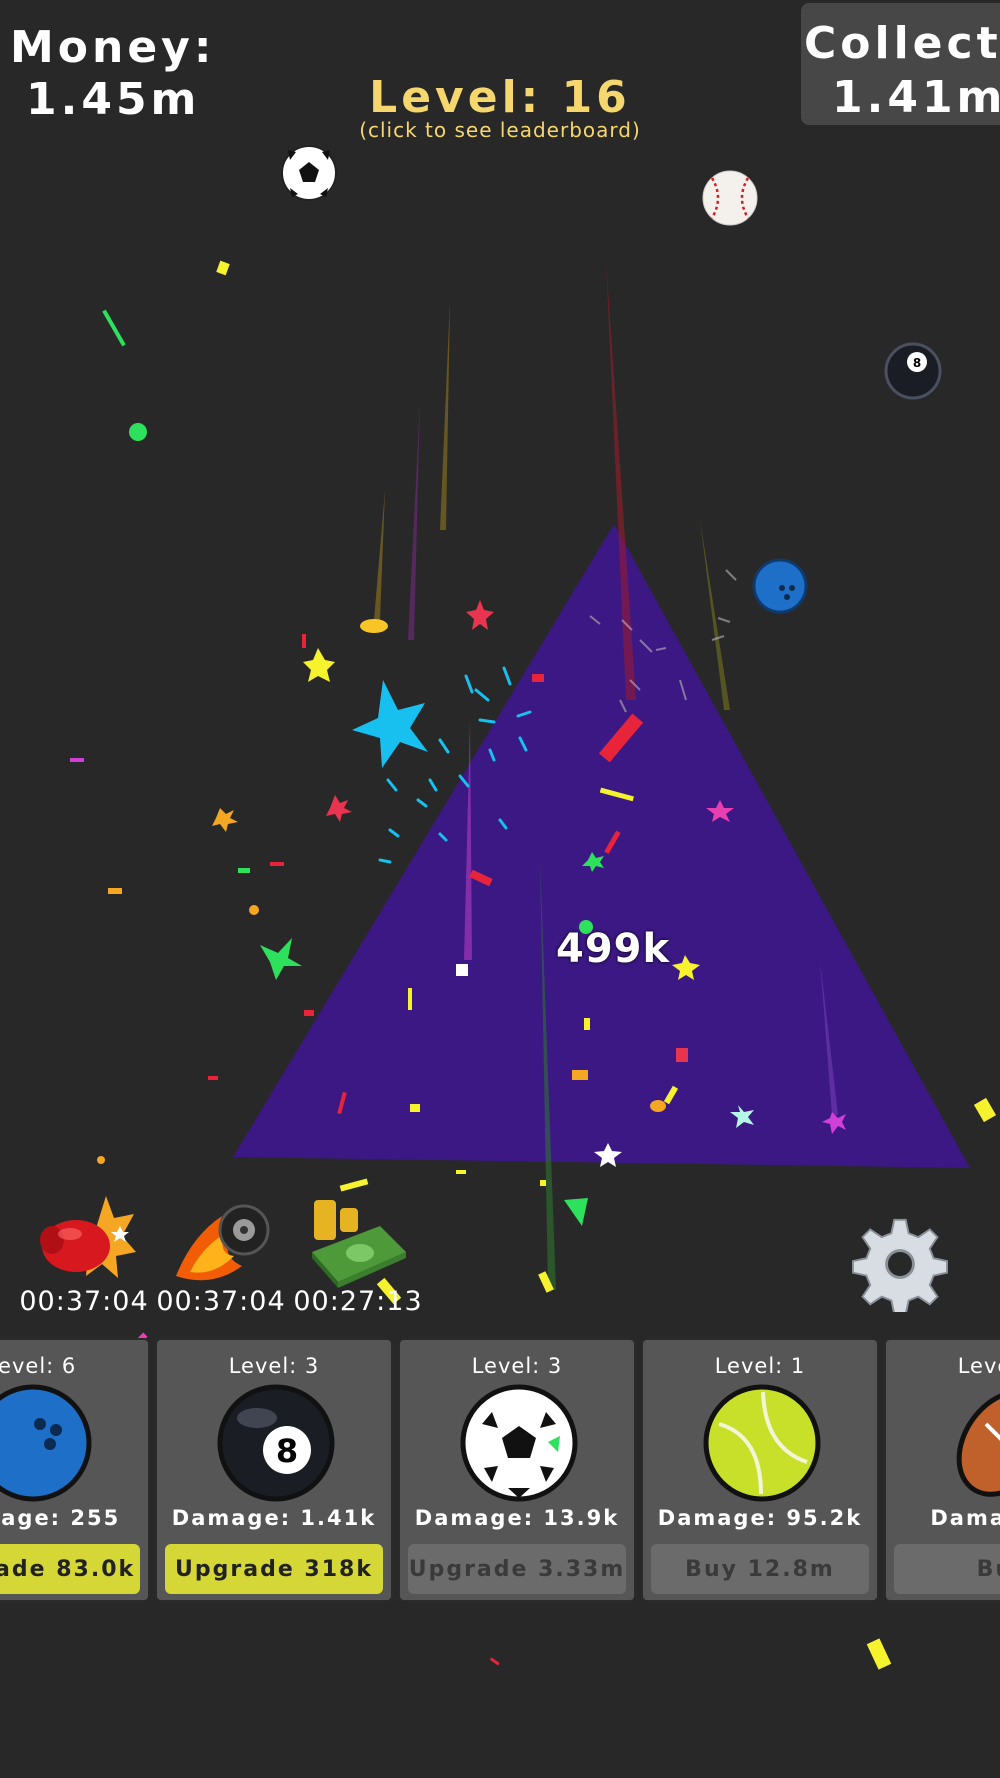 The image size is (1000, 1778). I want to click on shop-card-football: Level: 0 Damage: 0 Buy, so click(942, 1470).